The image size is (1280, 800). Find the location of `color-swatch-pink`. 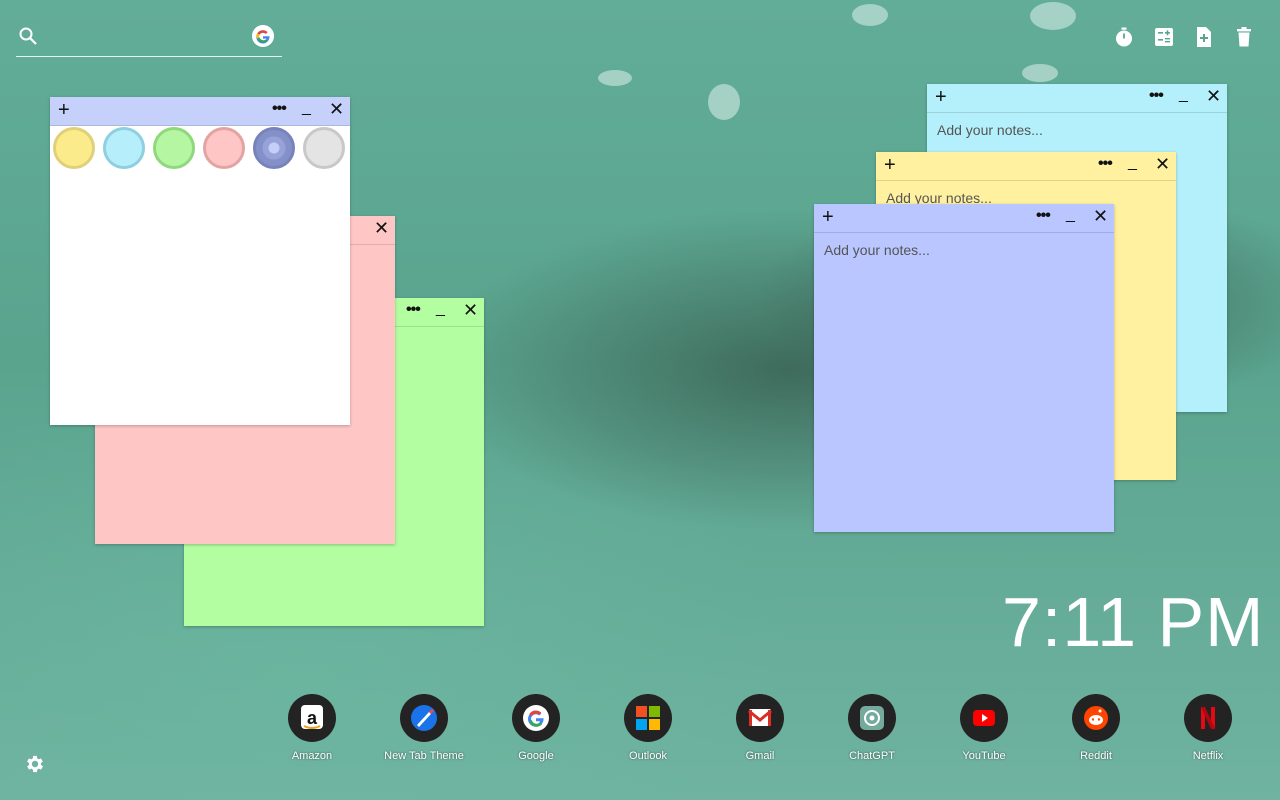

color-swatch-pink is located at coordinates (224, 148).